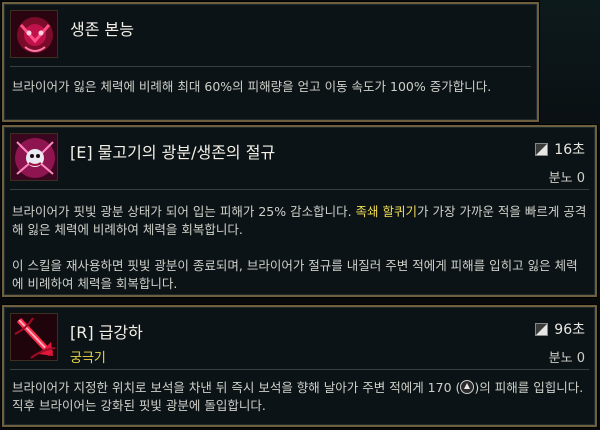 This screenshot has height=430, width=600. What do you see at coordinates (34, 157) in the screenshot?
I see `frenzy-icon` at bounding box center [34, 157].